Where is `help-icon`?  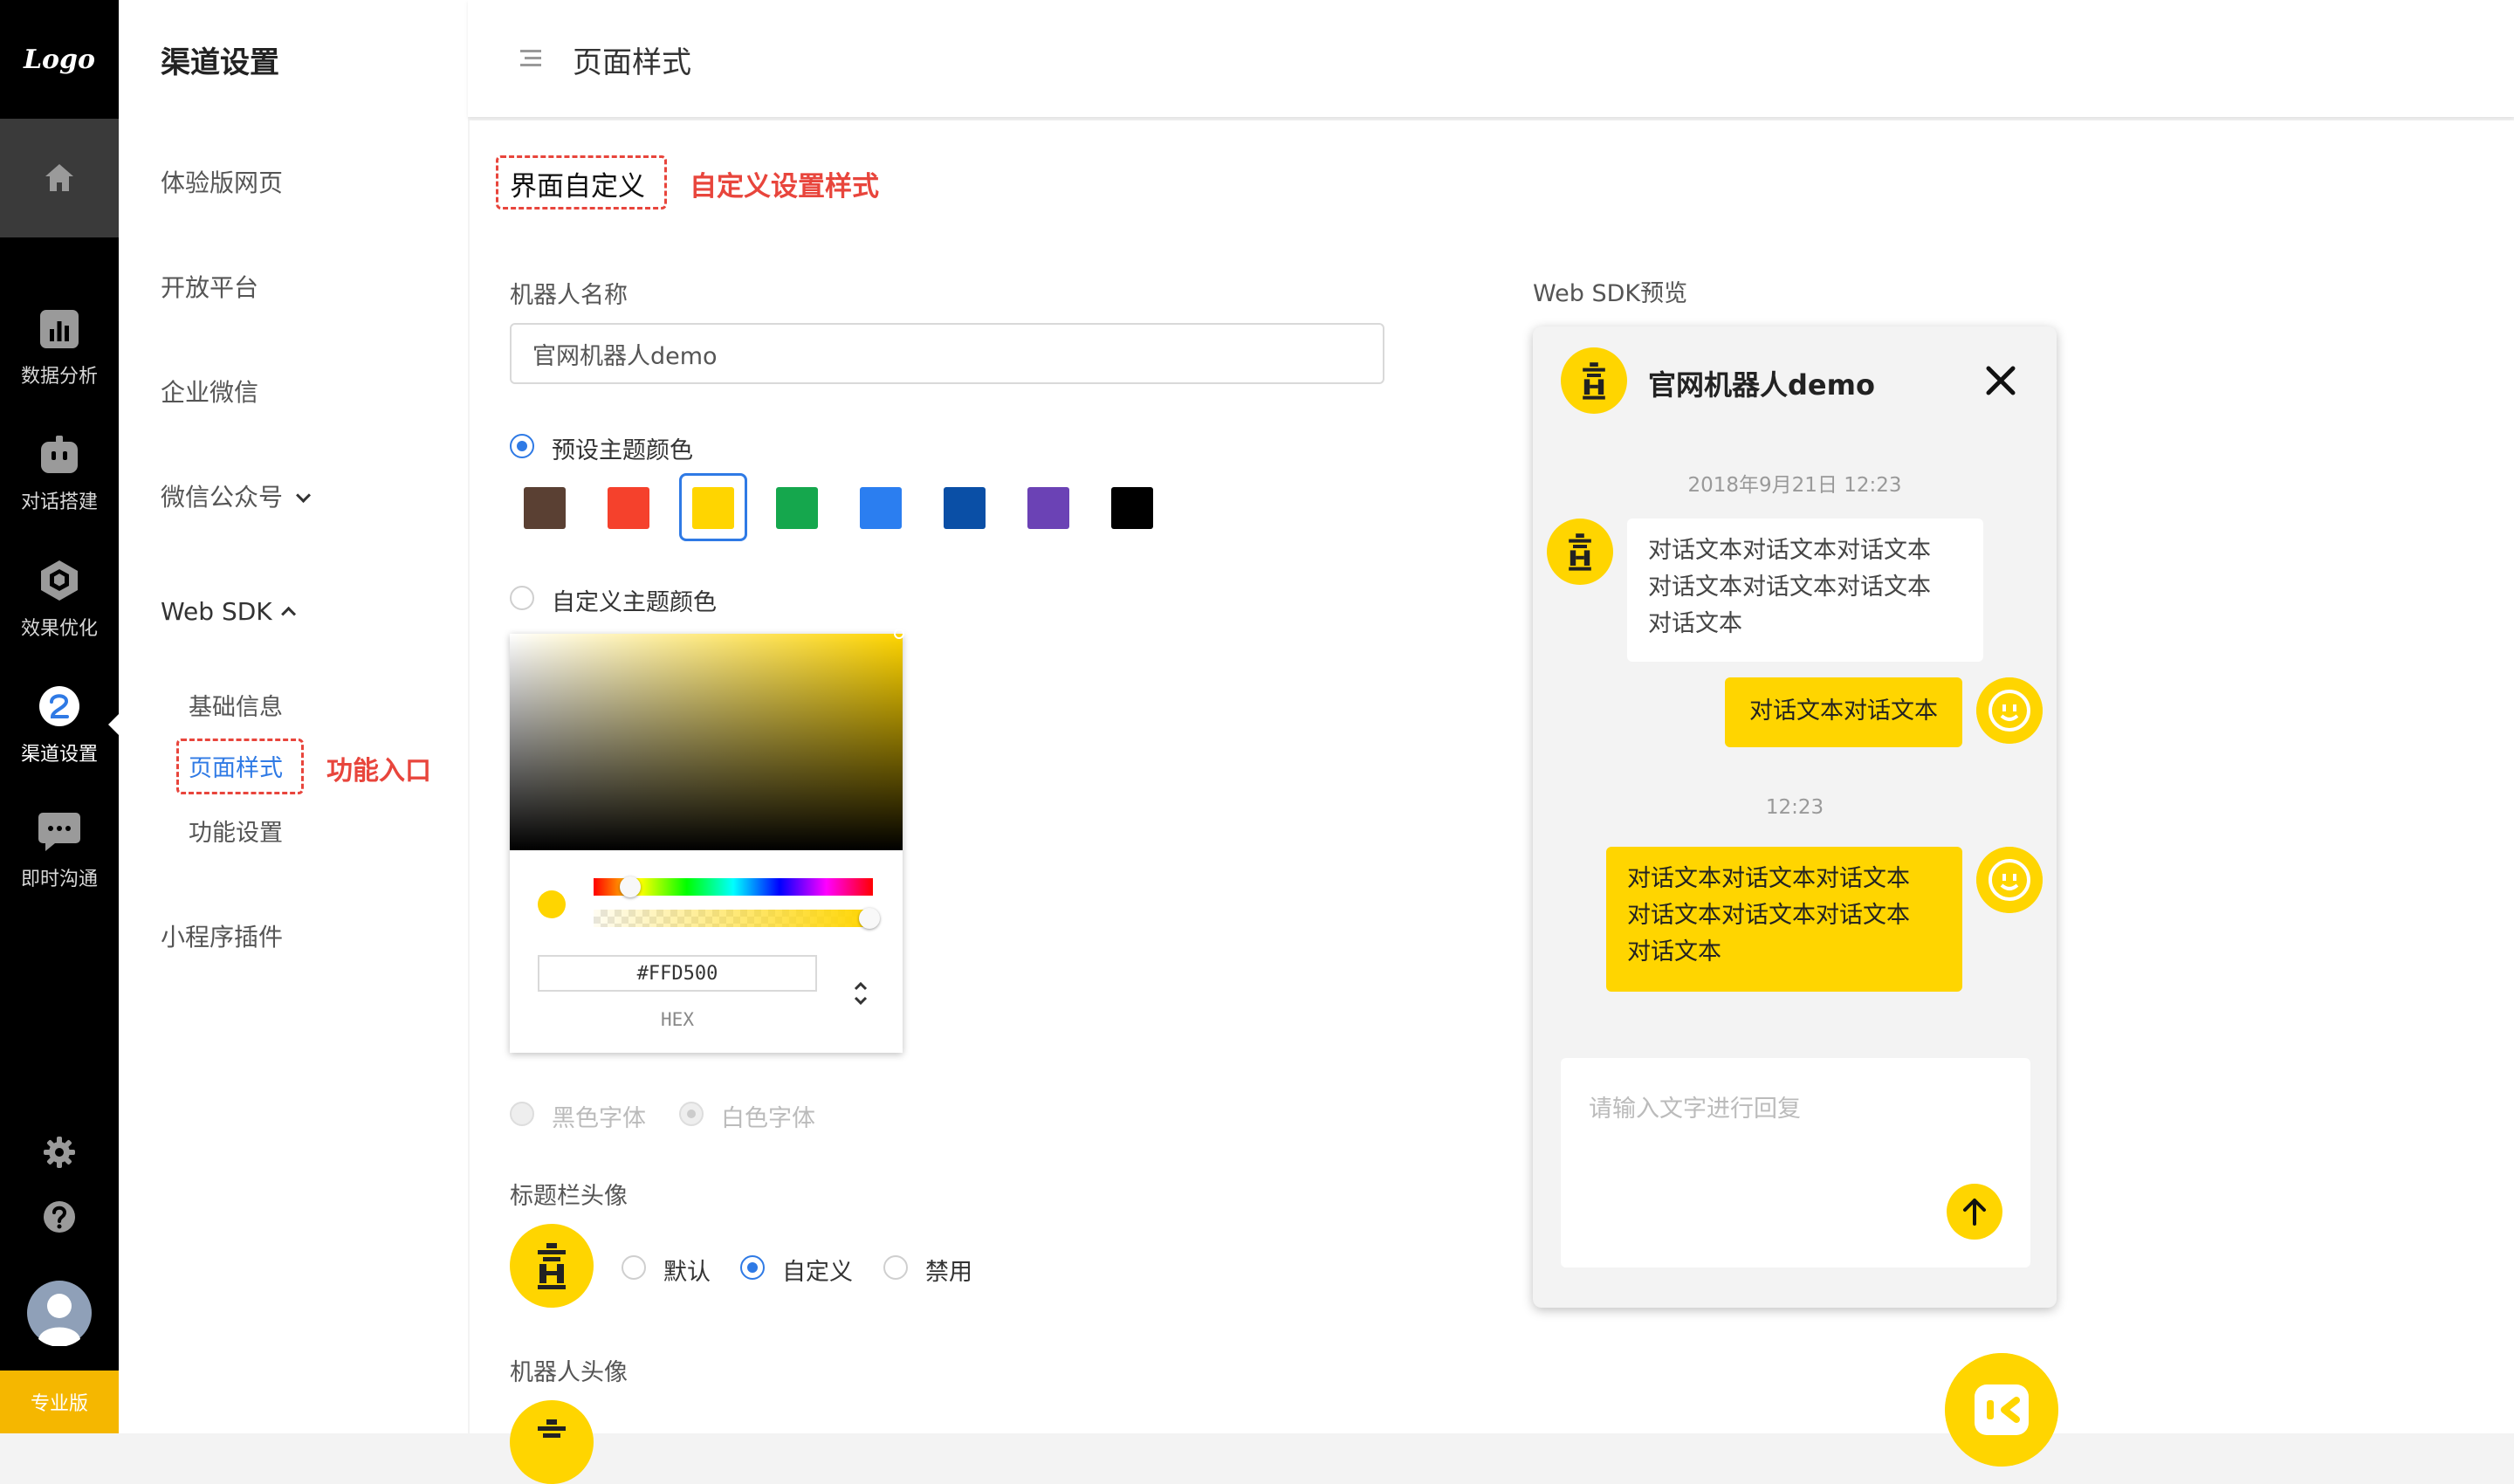
help-icon is located at coordinates (60, 1217).